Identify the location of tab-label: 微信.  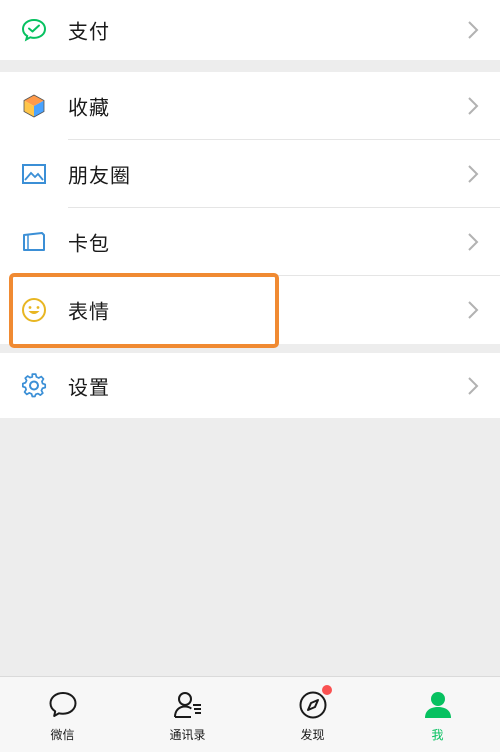
(62, 735).